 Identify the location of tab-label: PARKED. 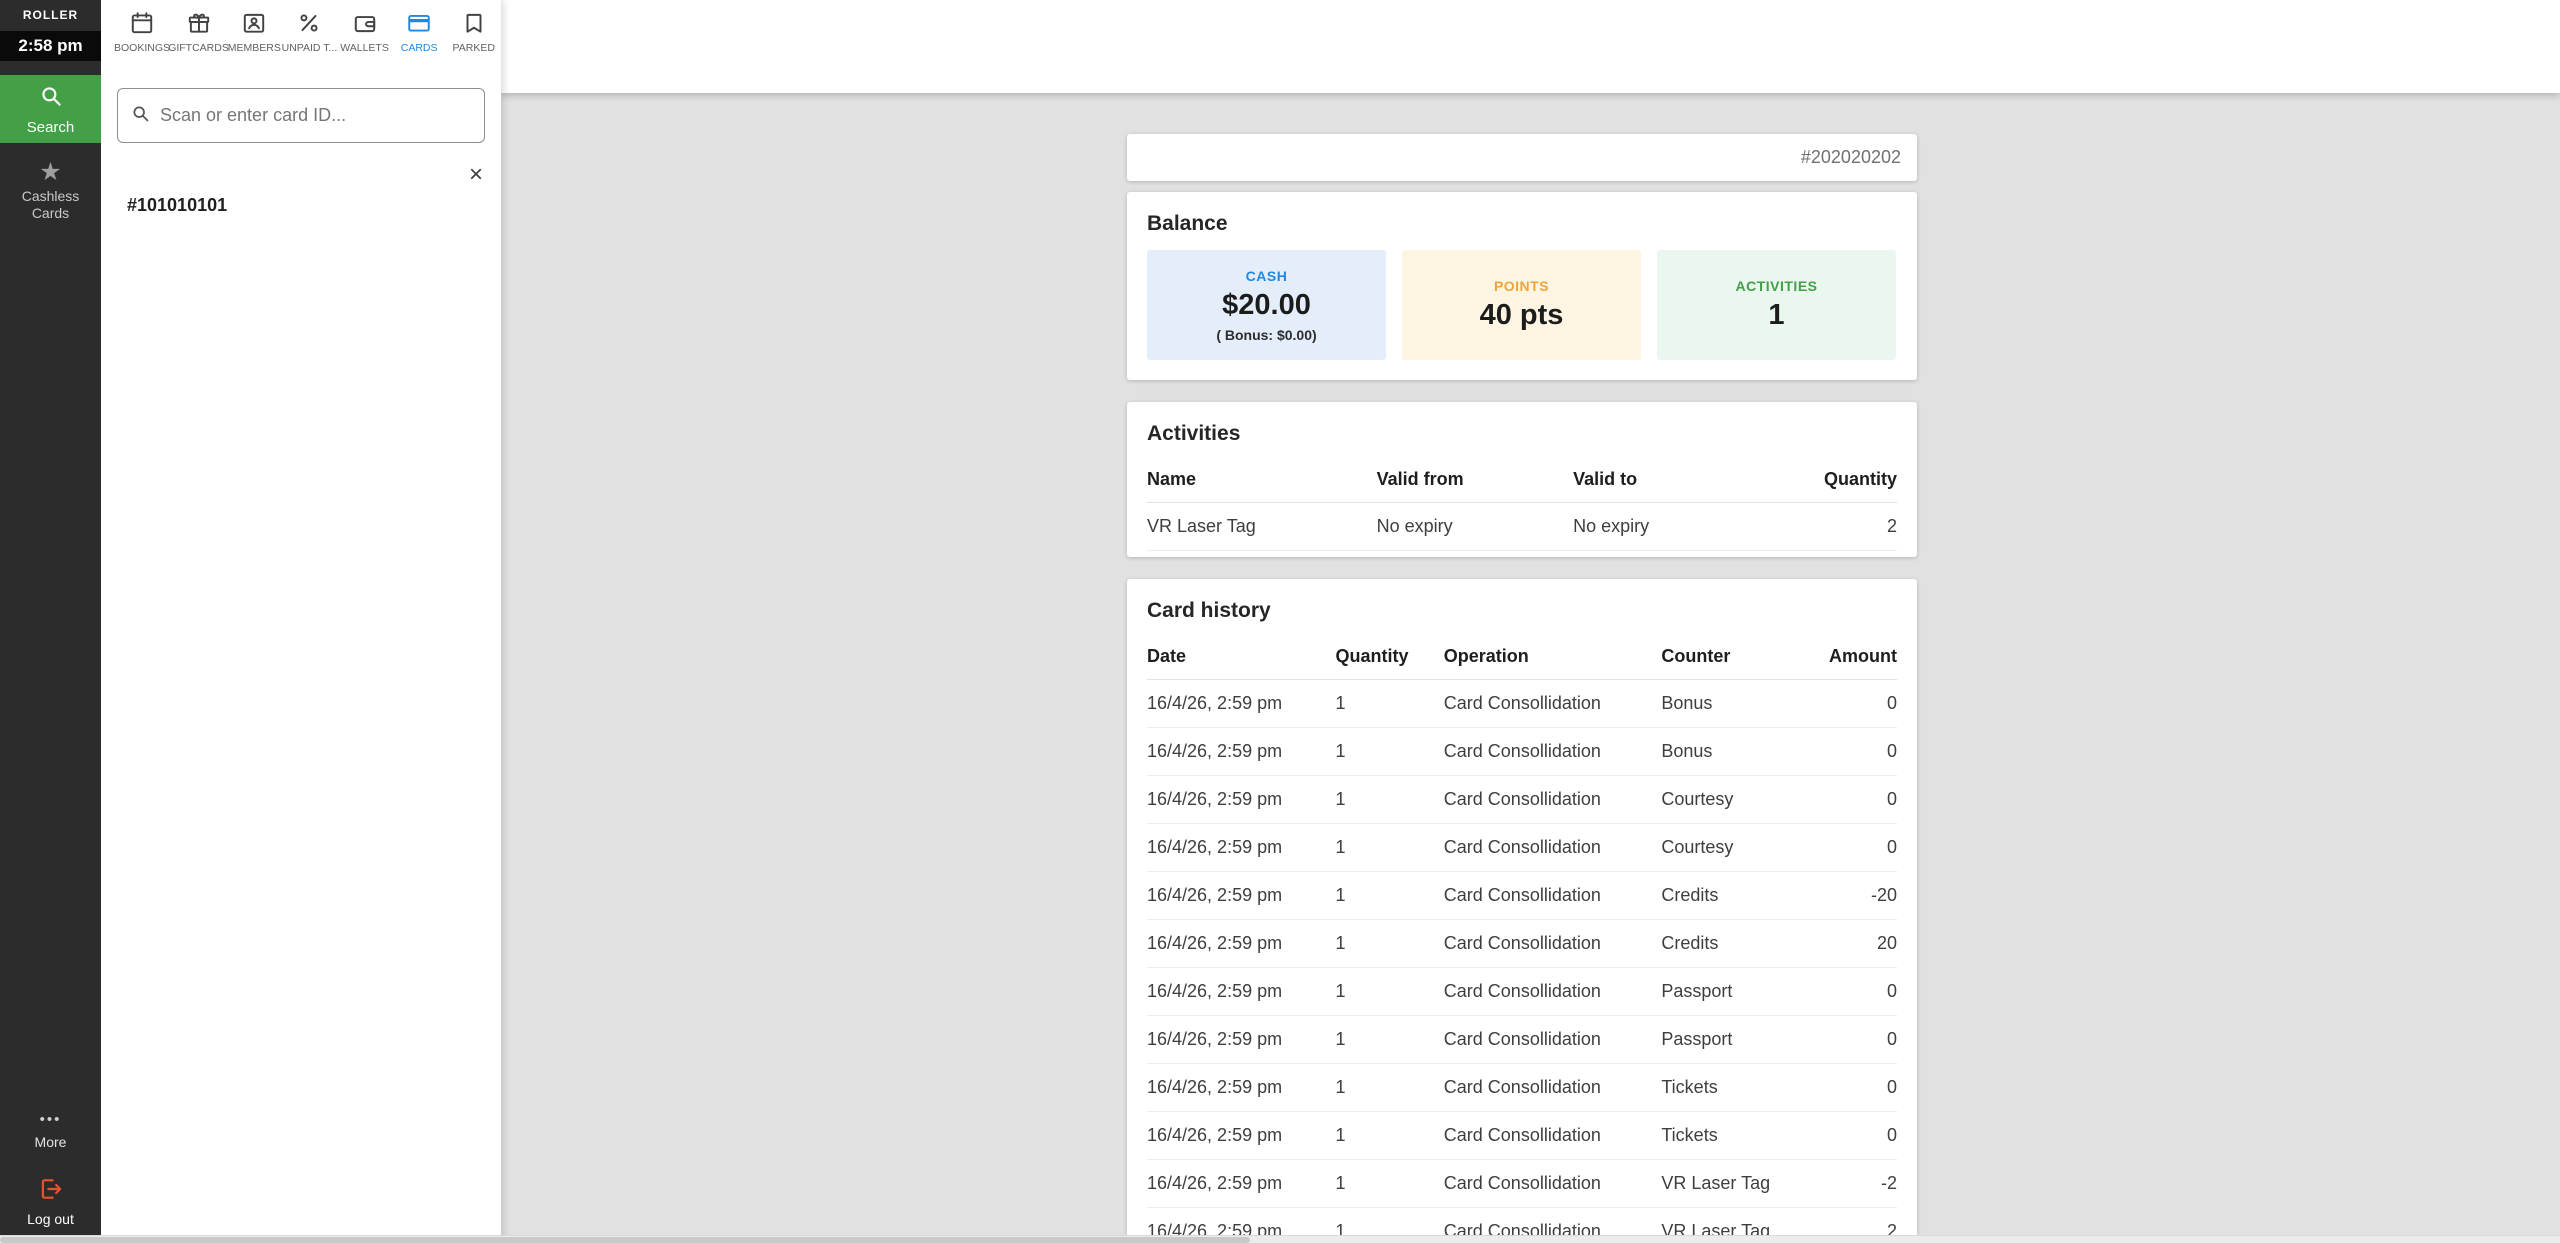
(473, 48).